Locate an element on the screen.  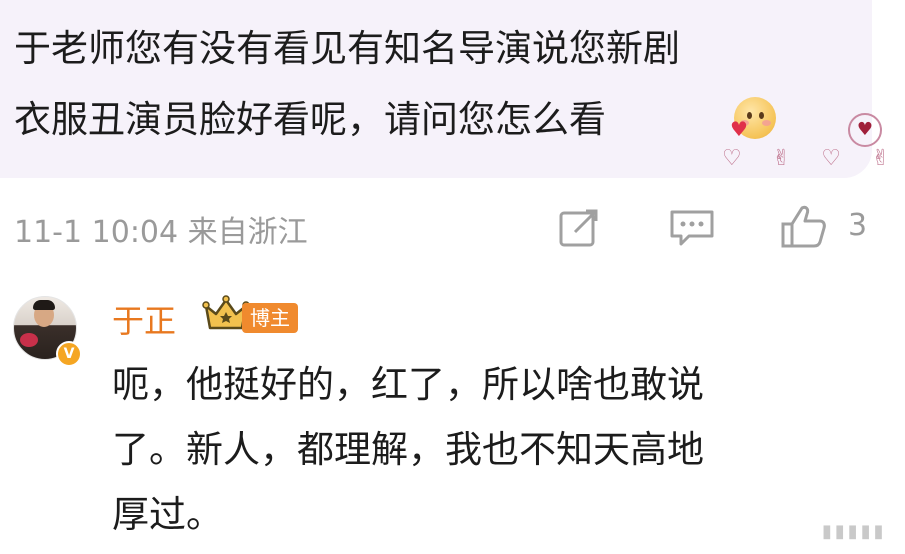
heart-badge-icon: ♥ is located at coordinates (865, 130).